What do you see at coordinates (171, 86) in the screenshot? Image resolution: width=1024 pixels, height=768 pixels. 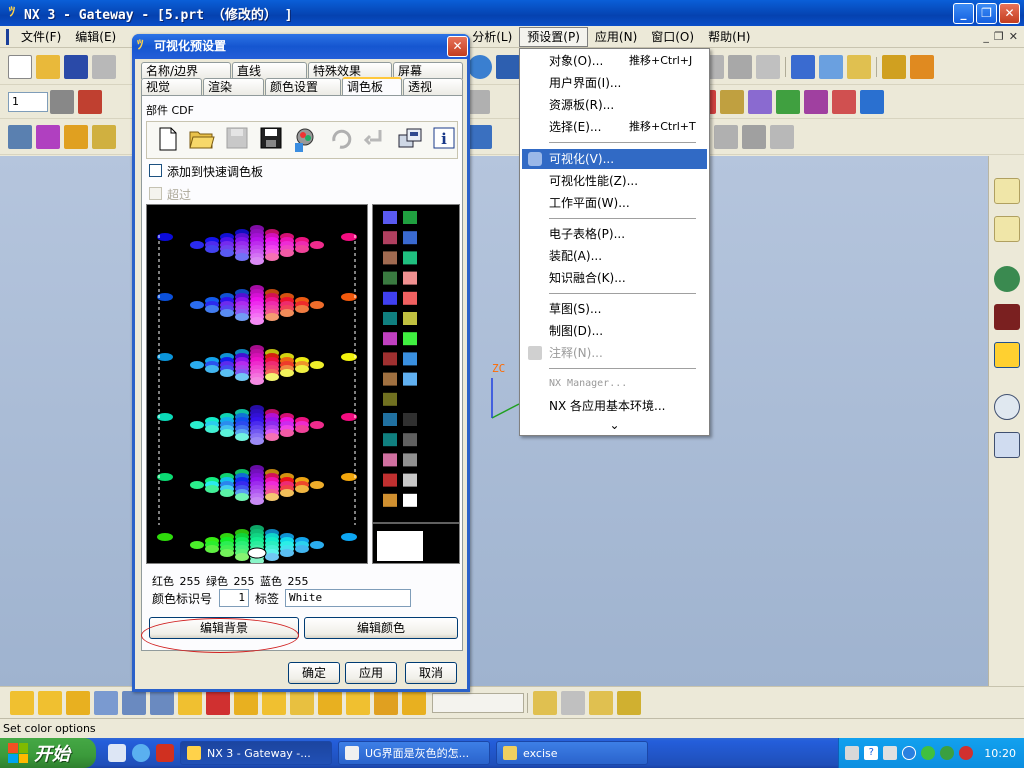 I see `tab-visual: 视觉` at bounding box center [171, 86].